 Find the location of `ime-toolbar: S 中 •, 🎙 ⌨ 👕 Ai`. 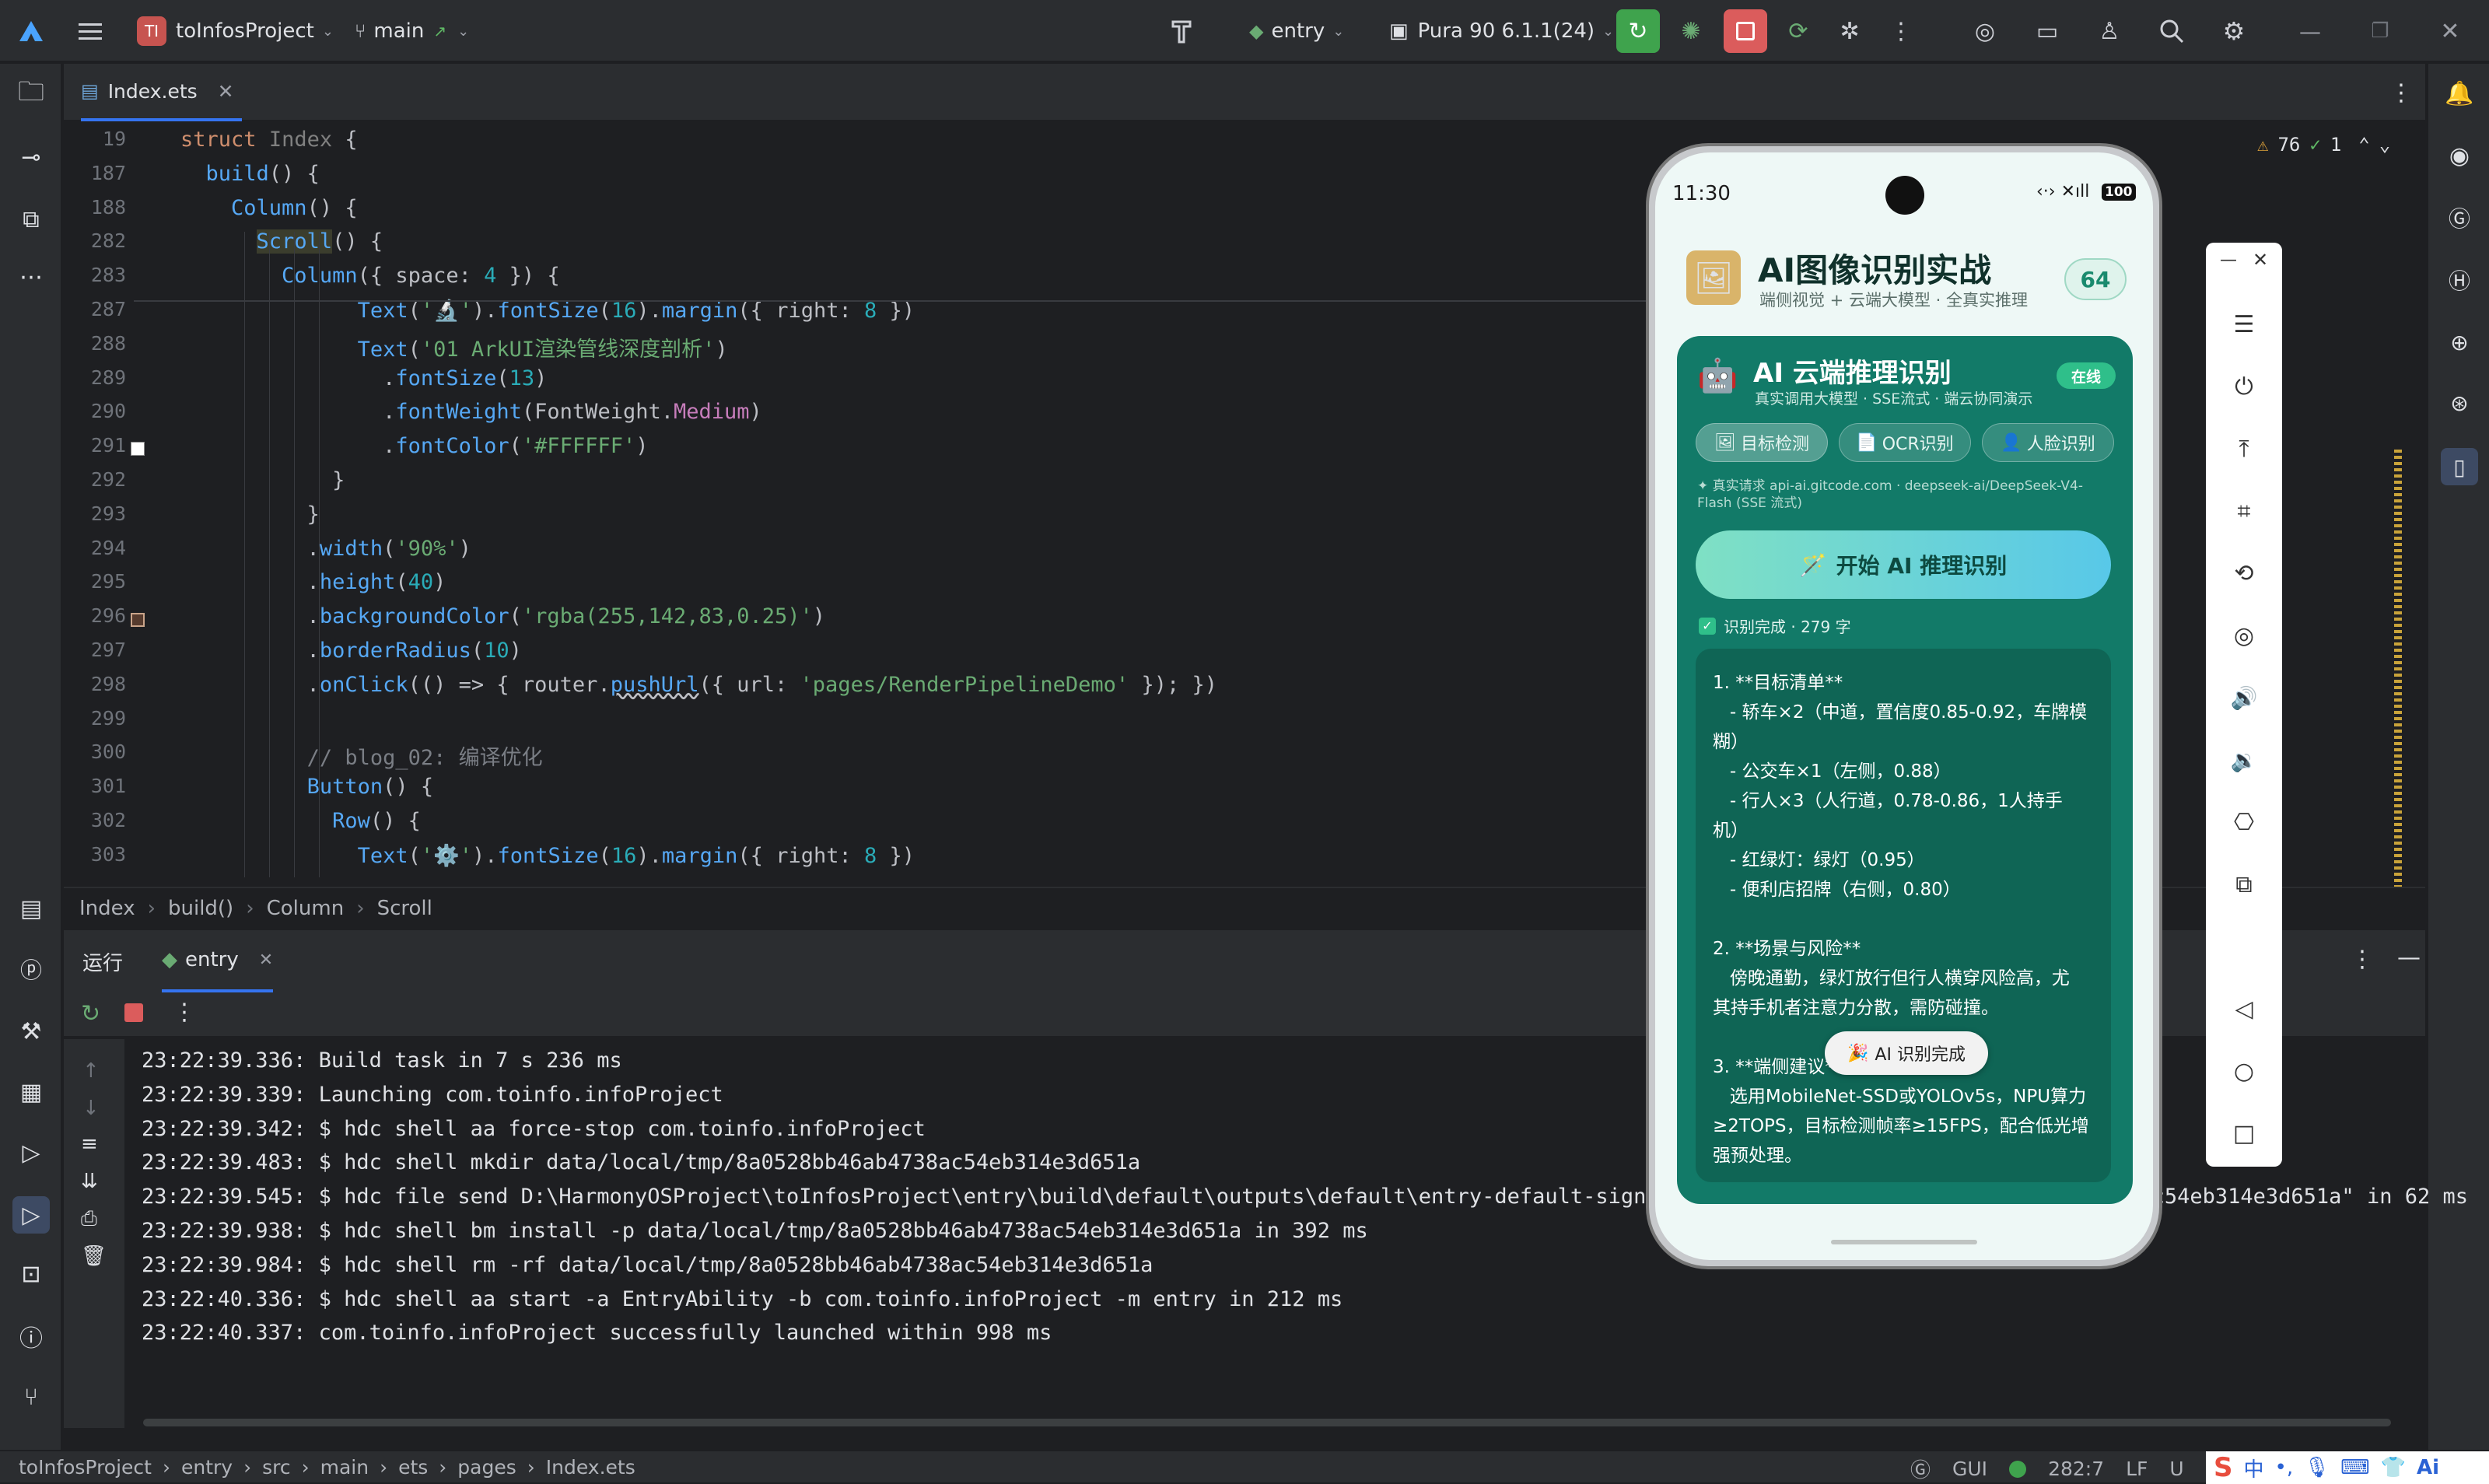

ime-toolbar: S 中 •, 🎙 ⌨ 👕 Ai is located at coordinates (2347, 1468).